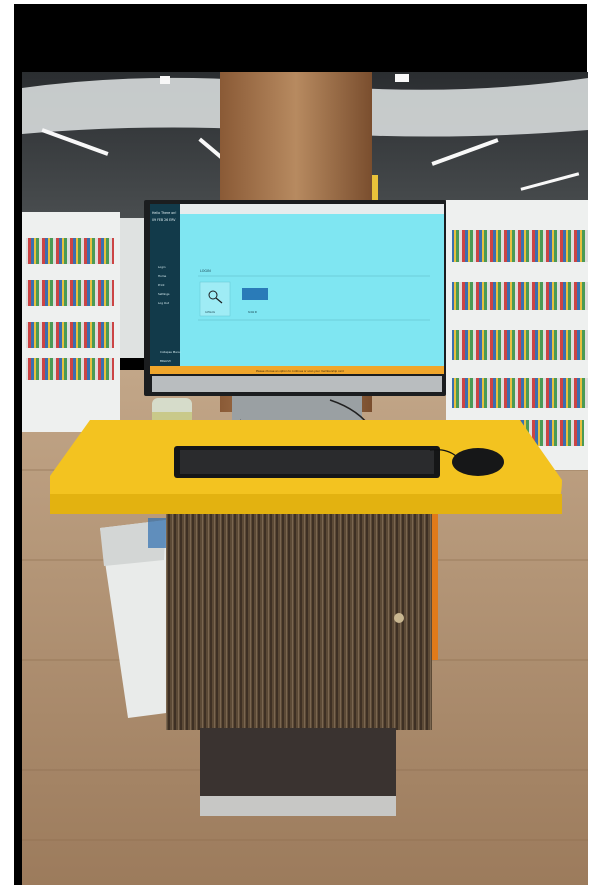 The width and height of the screenshot is (593, 889). What do you see at coordinates (307, 462) in the screenshot?
I see `keyboard-icon` at bounding box center [307, 462].